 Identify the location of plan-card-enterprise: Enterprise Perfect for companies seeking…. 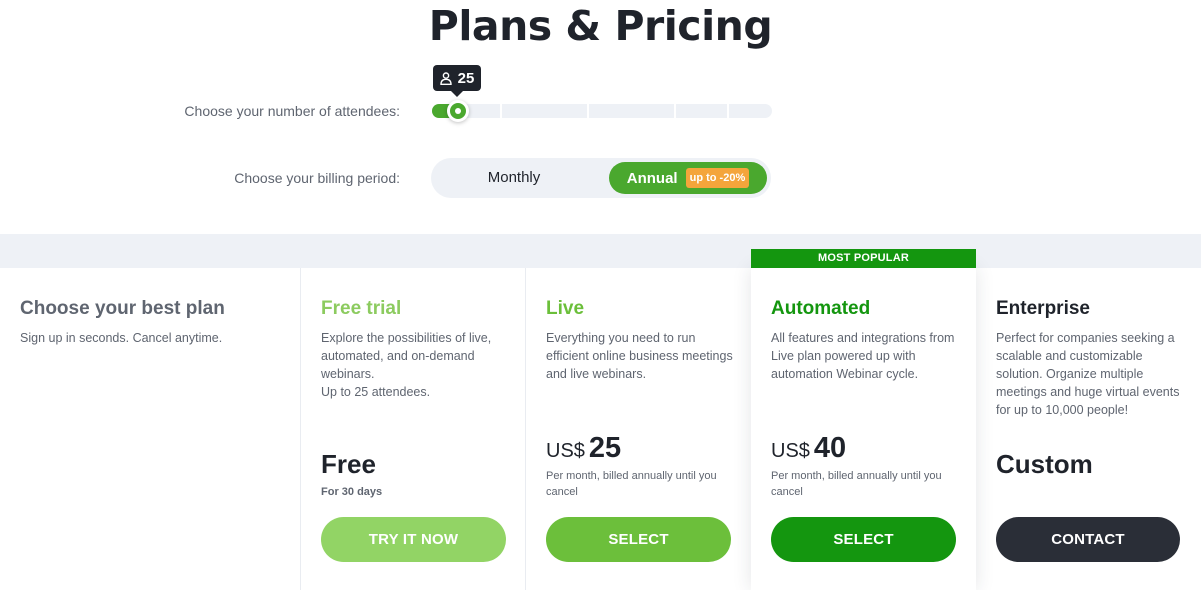
(1088, 429).